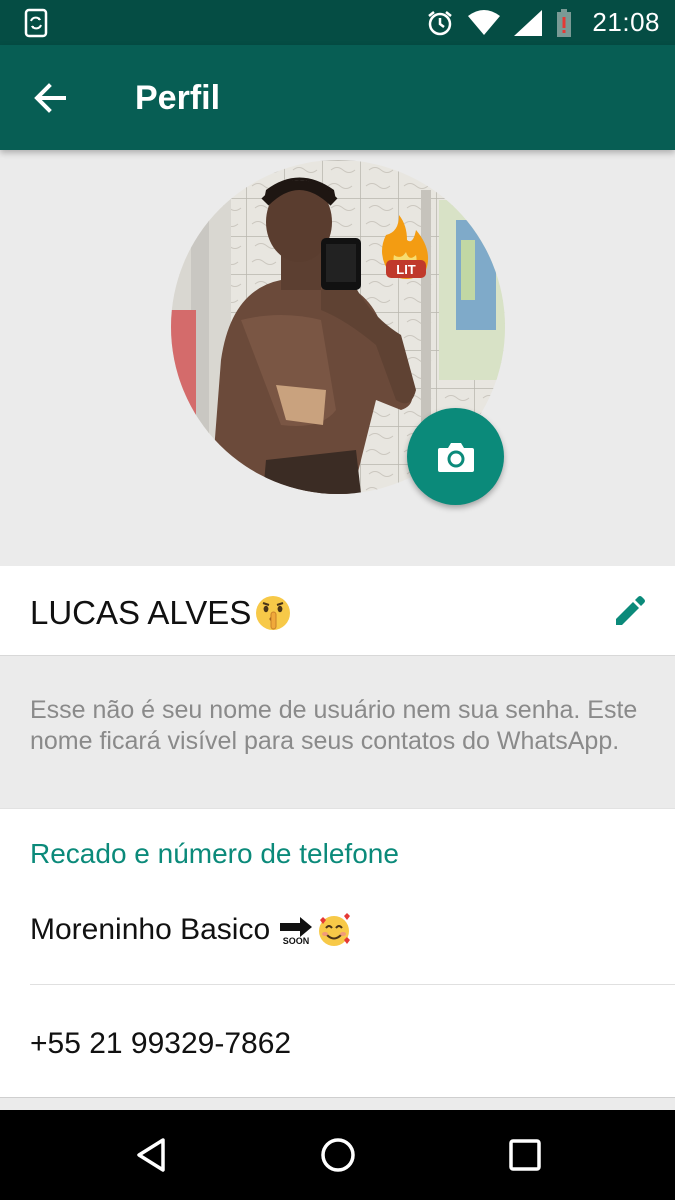  What do you see at coordinates (528, 22) in the screenshot?
I see `signal-icon` at bounding box center [528, 22].